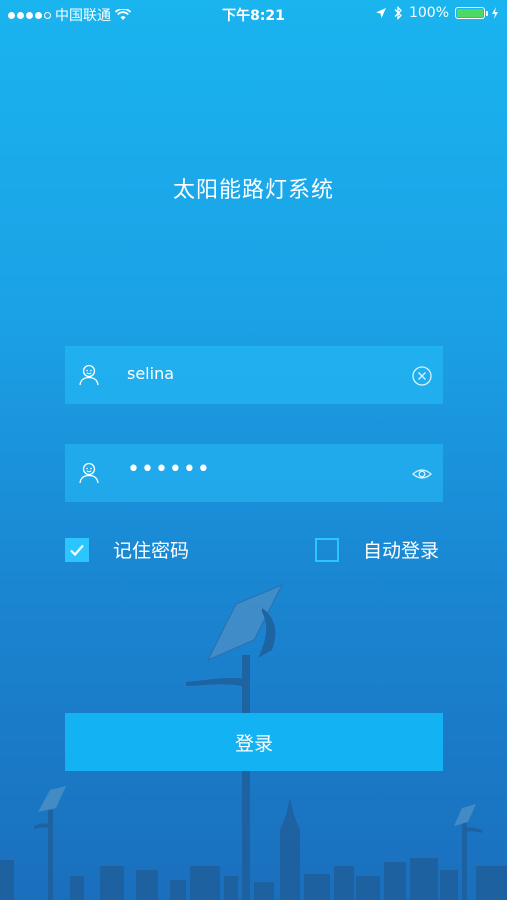  What do you see at coordinates (253, 190) in the screenshot?
I see `app-title: 太阳能路灯系统` at bounding box center [253, 190].